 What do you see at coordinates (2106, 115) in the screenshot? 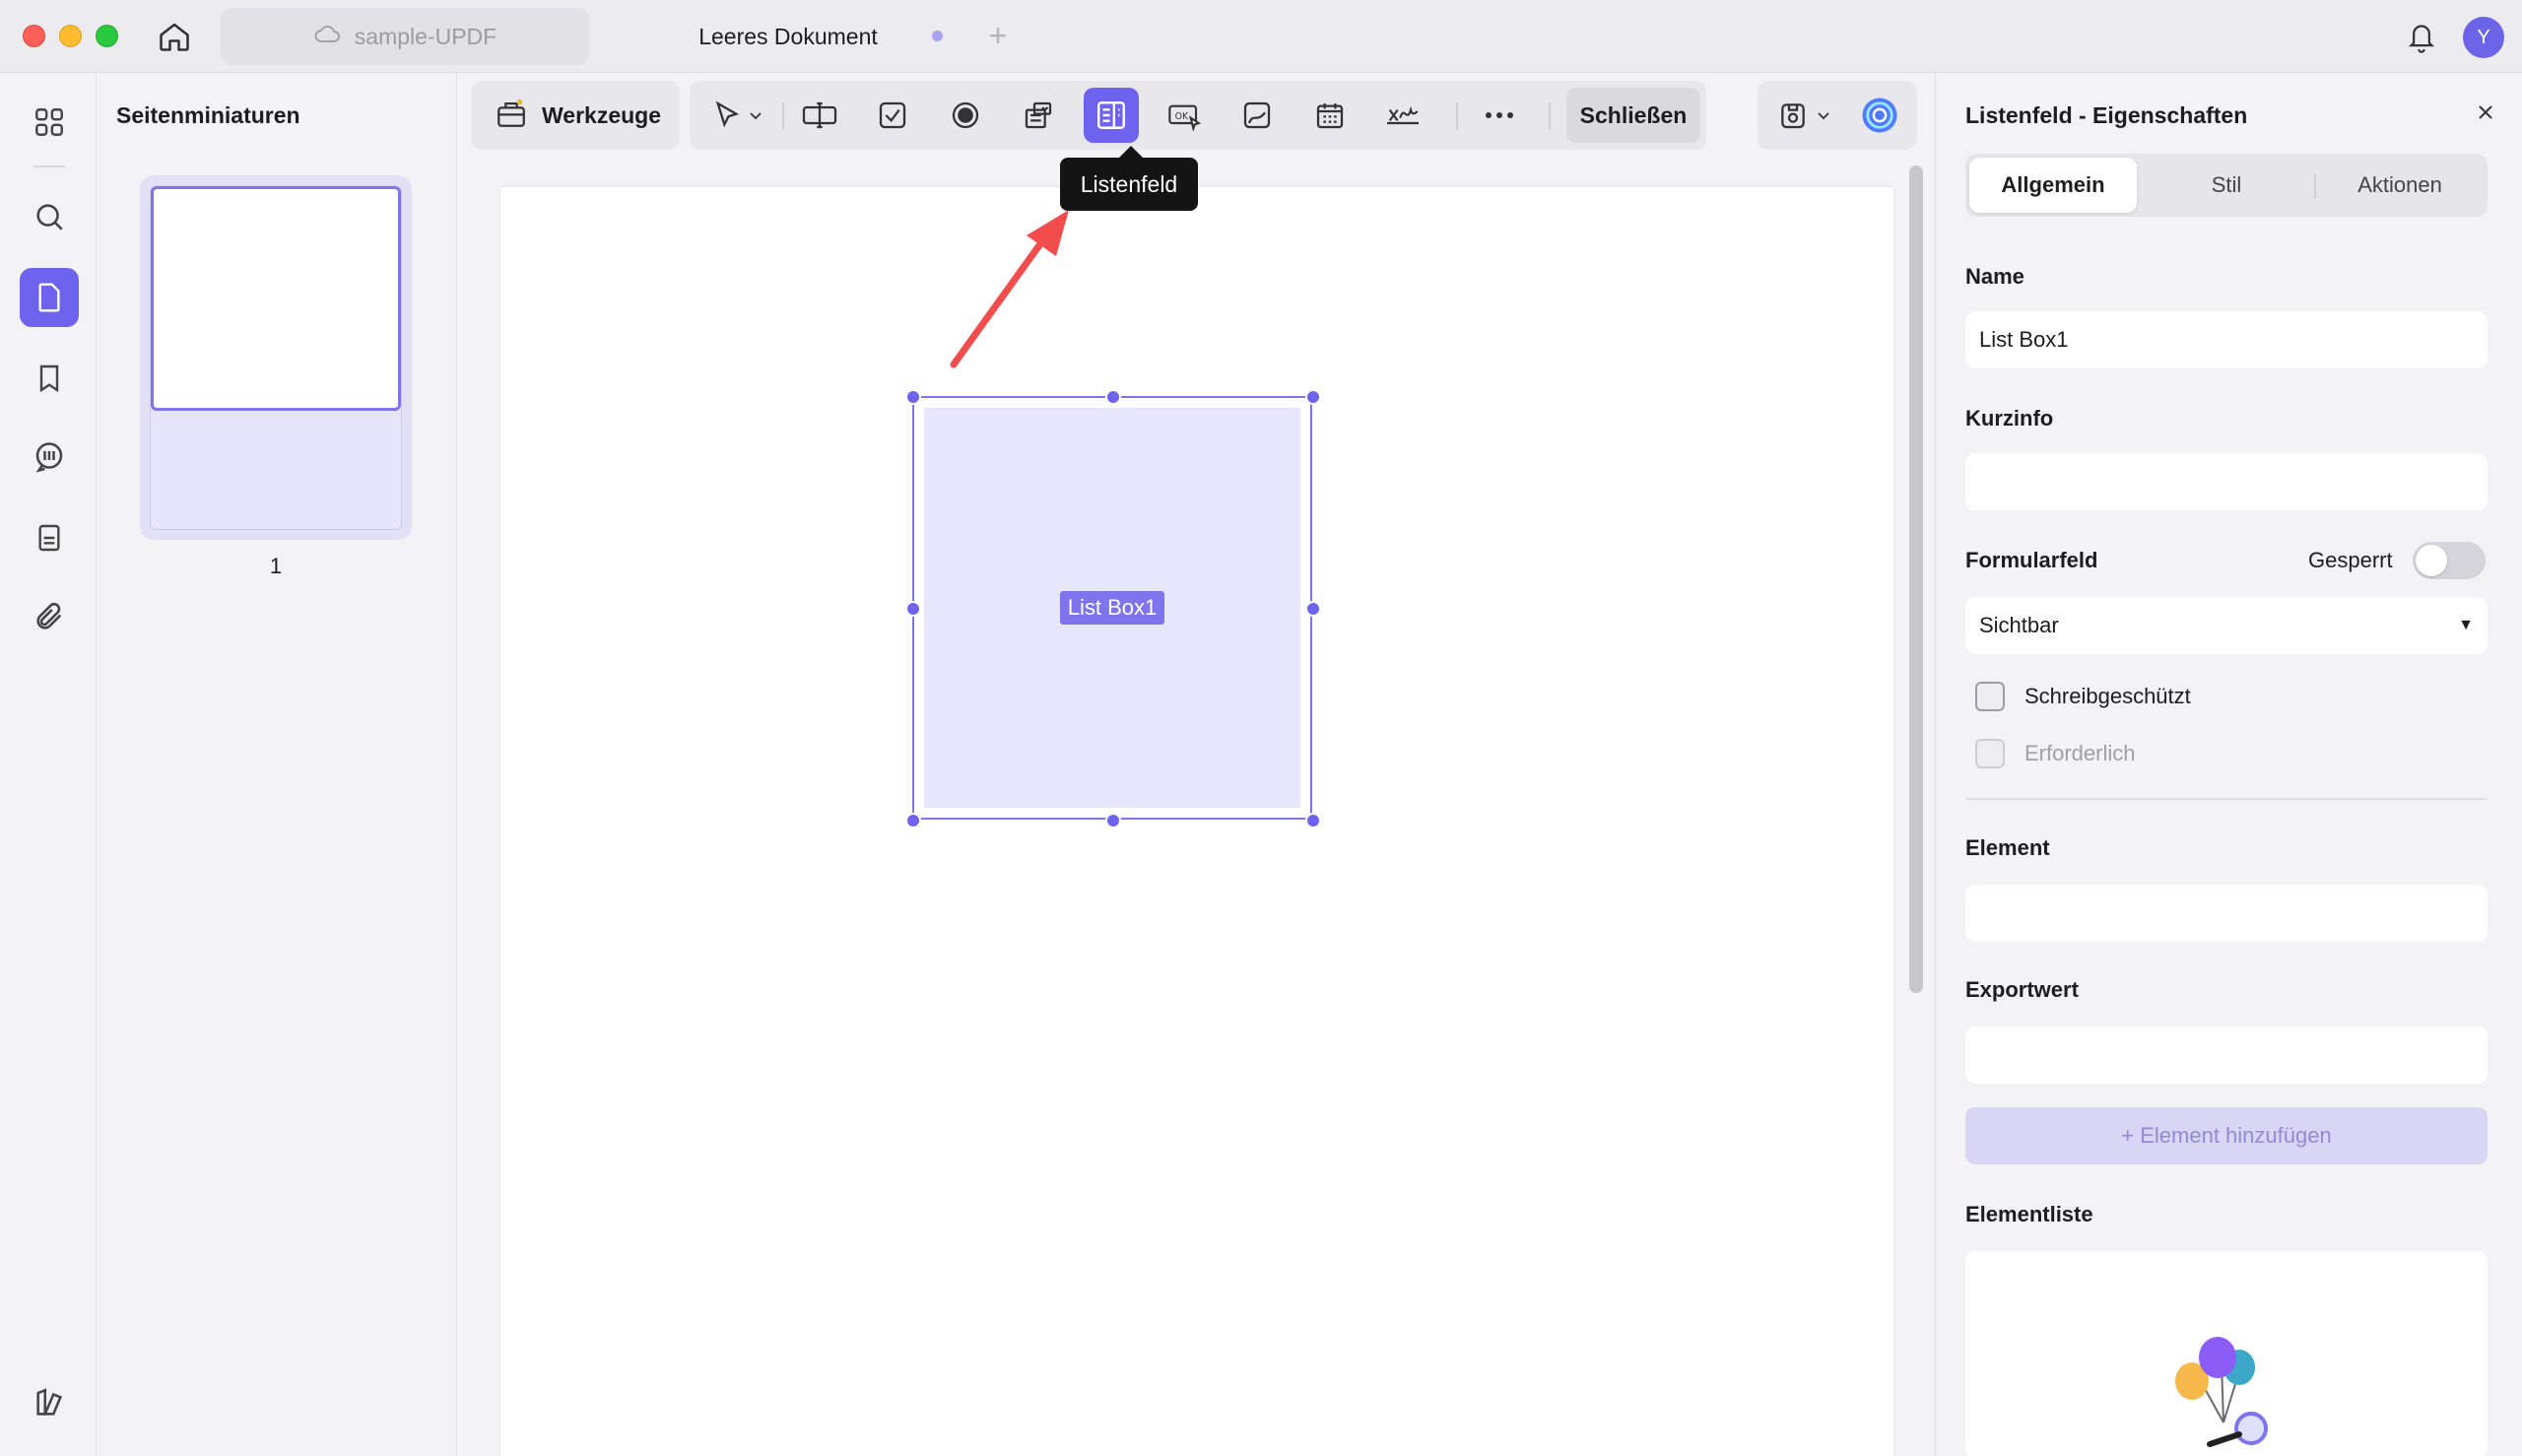
I see `panel-title: Listenfeld - Eigenschaften` at bounding box center [2106, 115].